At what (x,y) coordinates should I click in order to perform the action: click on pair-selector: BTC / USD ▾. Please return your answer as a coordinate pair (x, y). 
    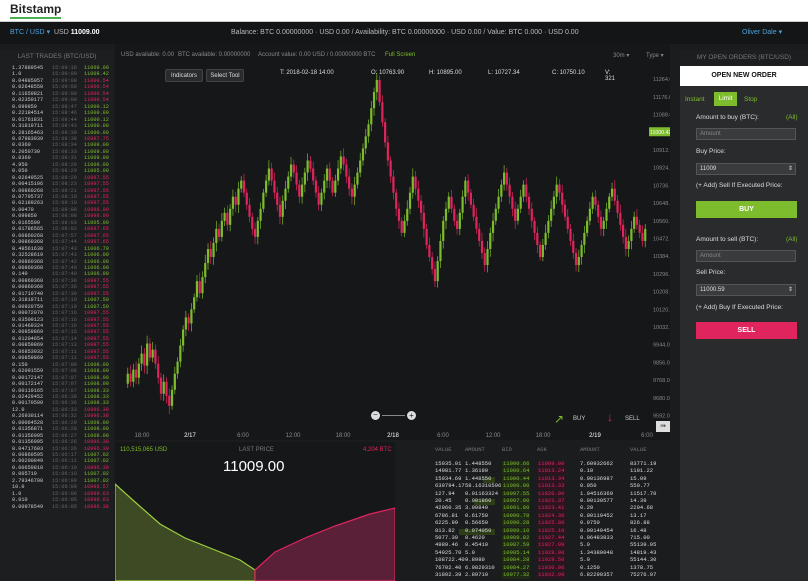
    Looking at the image, I should click on (30, 33).